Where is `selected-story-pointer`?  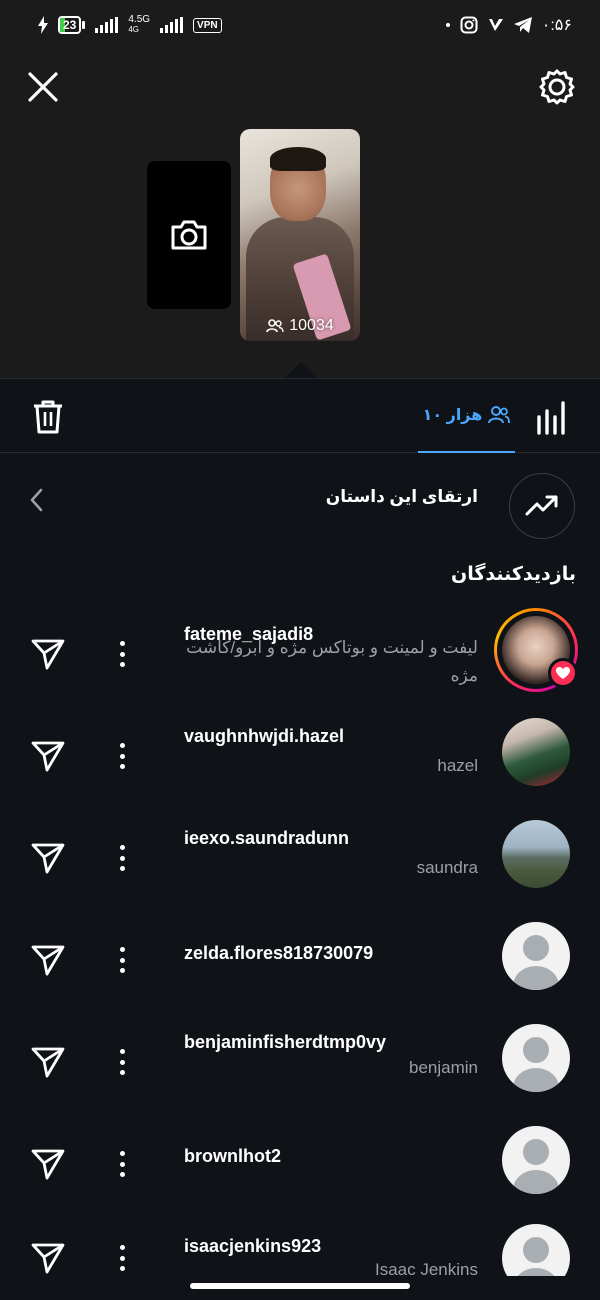 selected-story-pointer is located at coordinates (301, 370).